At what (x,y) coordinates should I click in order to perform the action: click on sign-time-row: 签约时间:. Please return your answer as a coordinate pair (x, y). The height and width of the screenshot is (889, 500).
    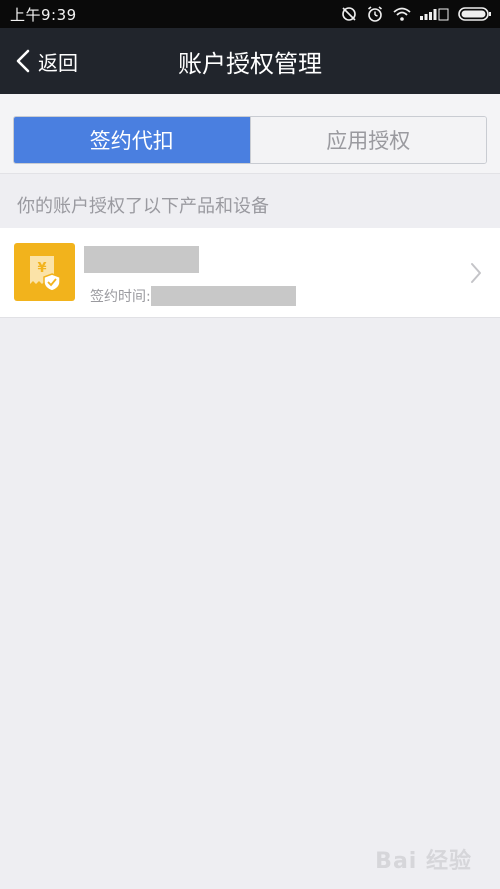
    Looking at the image, I should click on (193, 296).